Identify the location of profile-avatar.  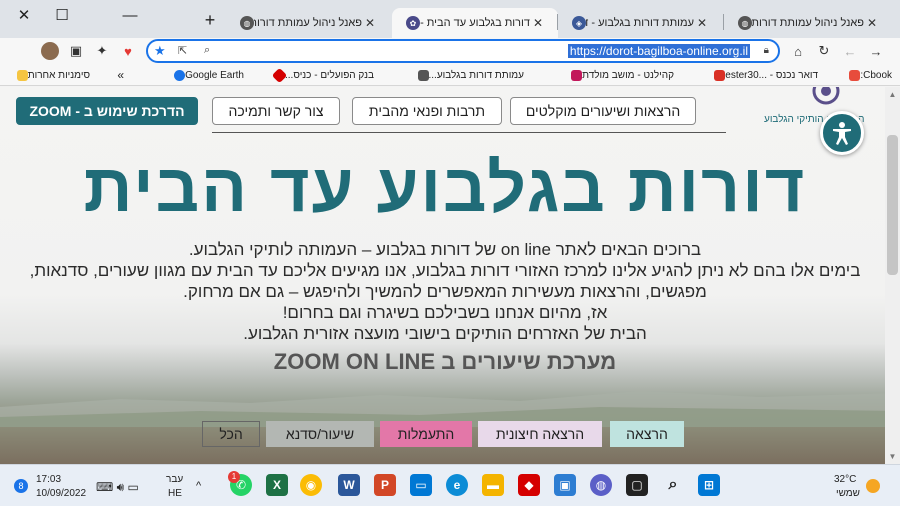
(50, 51).